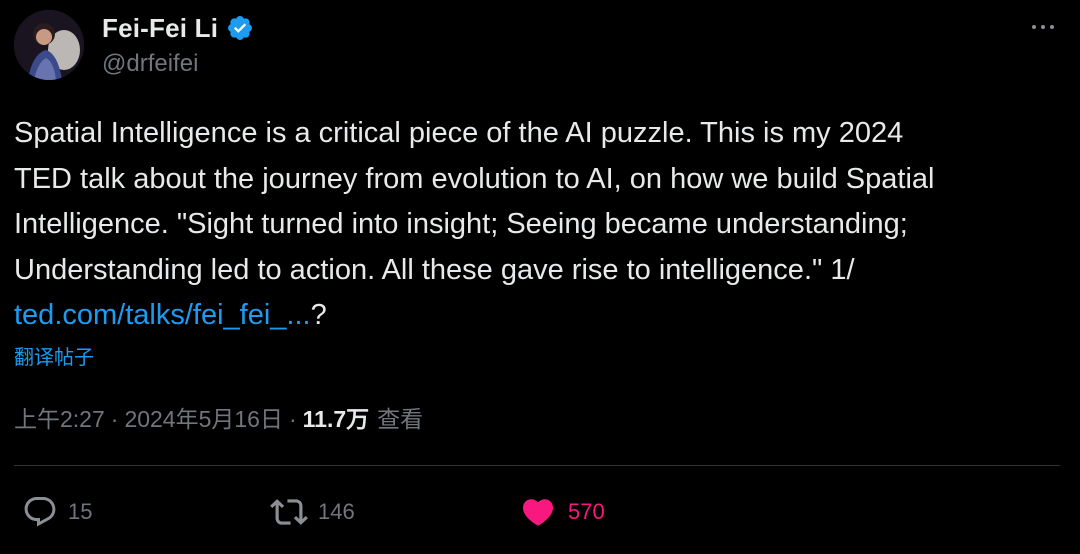  What do you see at coordinates (562, 512) in the screenshot?
I see `like-button: 570` at bounding box center [562, 512].